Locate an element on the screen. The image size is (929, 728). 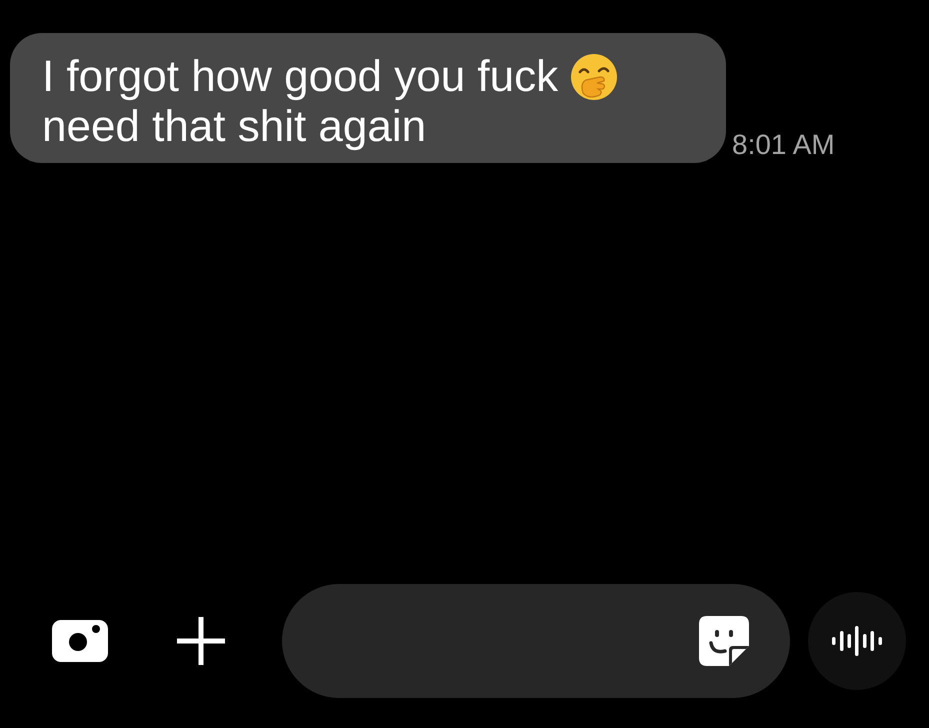
message-time: 8:01 AM is located at coordinates (783, 145).